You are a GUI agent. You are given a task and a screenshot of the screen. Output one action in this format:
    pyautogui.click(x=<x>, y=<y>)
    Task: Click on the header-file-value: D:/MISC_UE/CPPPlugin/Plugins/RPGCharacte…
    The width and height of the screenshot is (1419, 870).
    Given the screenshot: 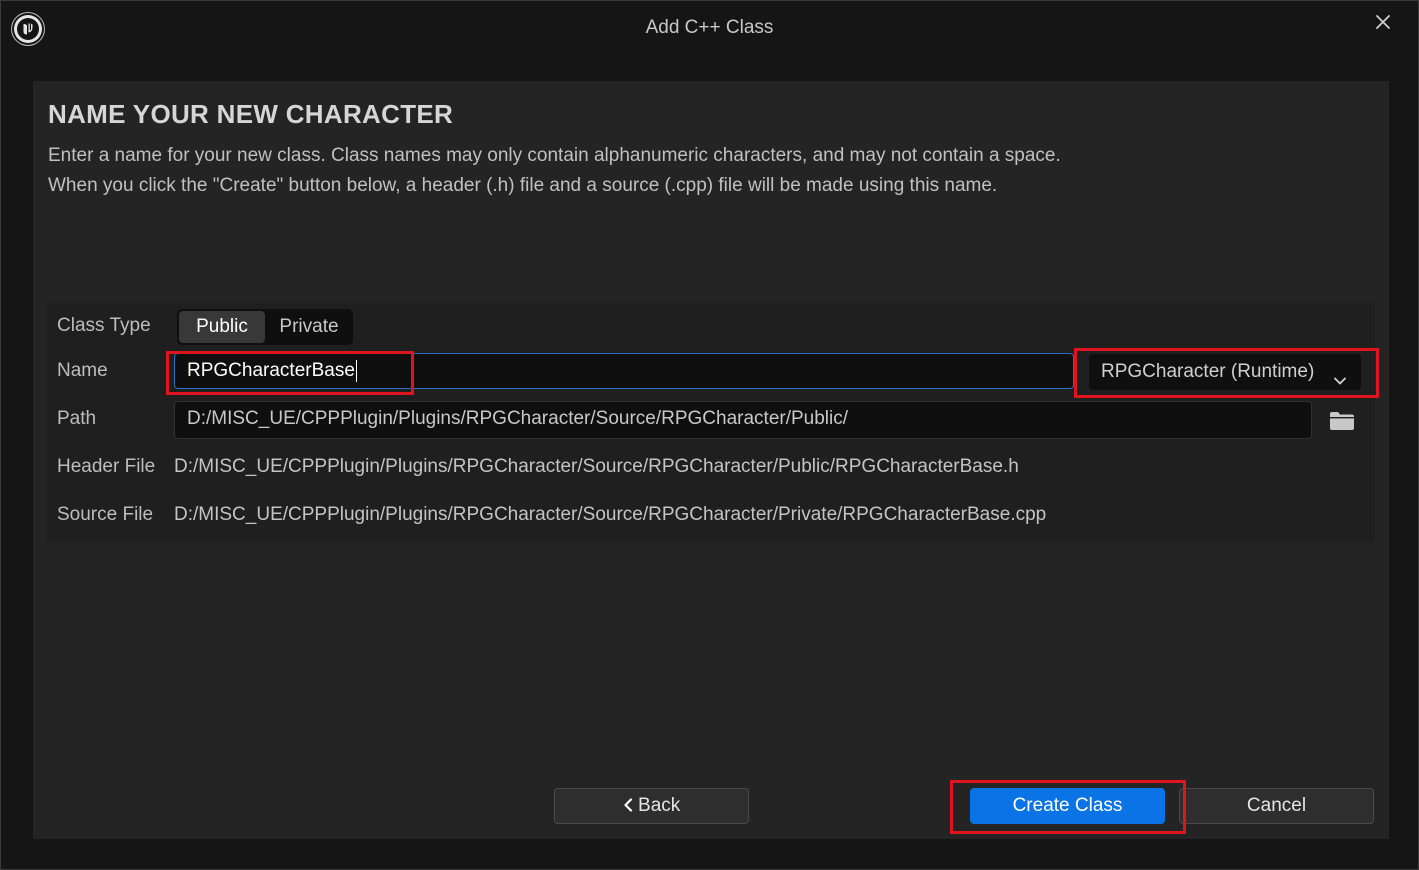 What is the action you would take?
    pyautogui.click(x=596, y=466)
    